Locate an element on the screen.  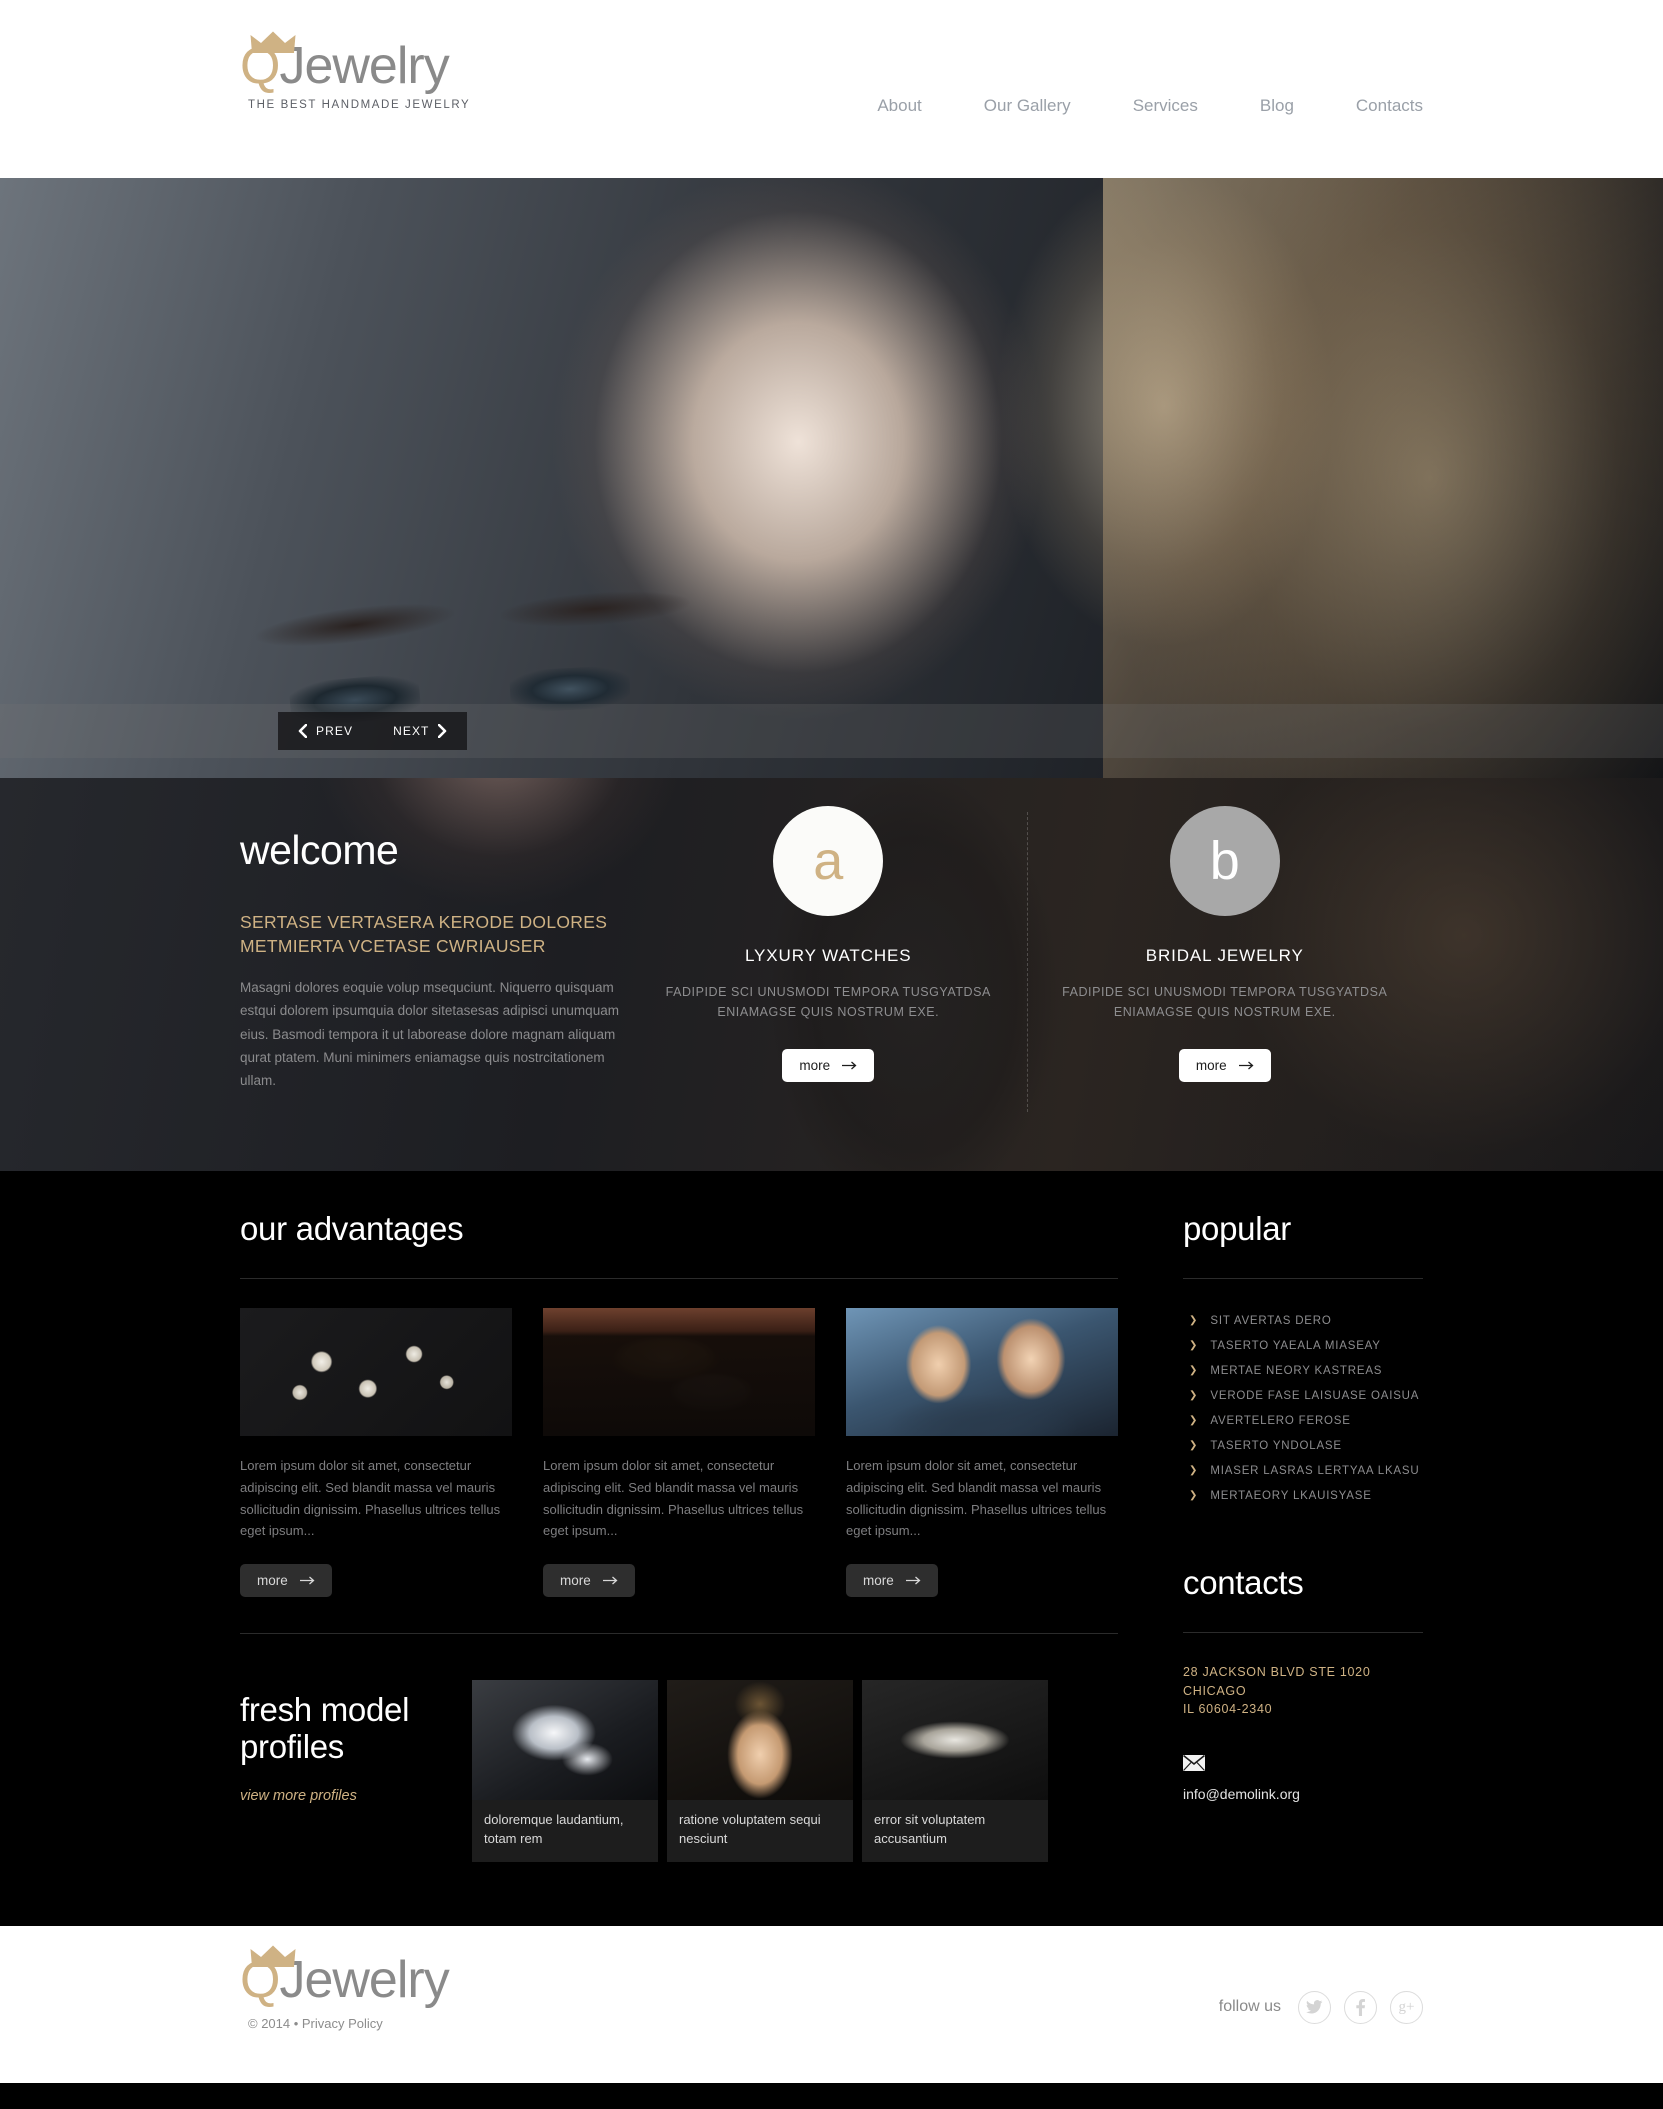
profile-item: doloremque laudantium, totam rem is located at coordinates (565, 1771).